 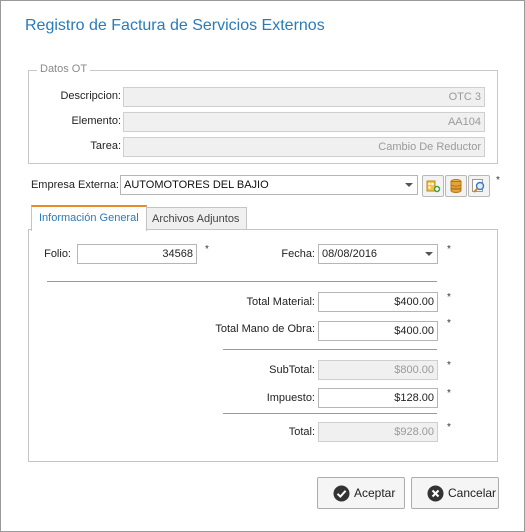 I want to click on elemento-label: Elemento:, so click(x=96, y=121).